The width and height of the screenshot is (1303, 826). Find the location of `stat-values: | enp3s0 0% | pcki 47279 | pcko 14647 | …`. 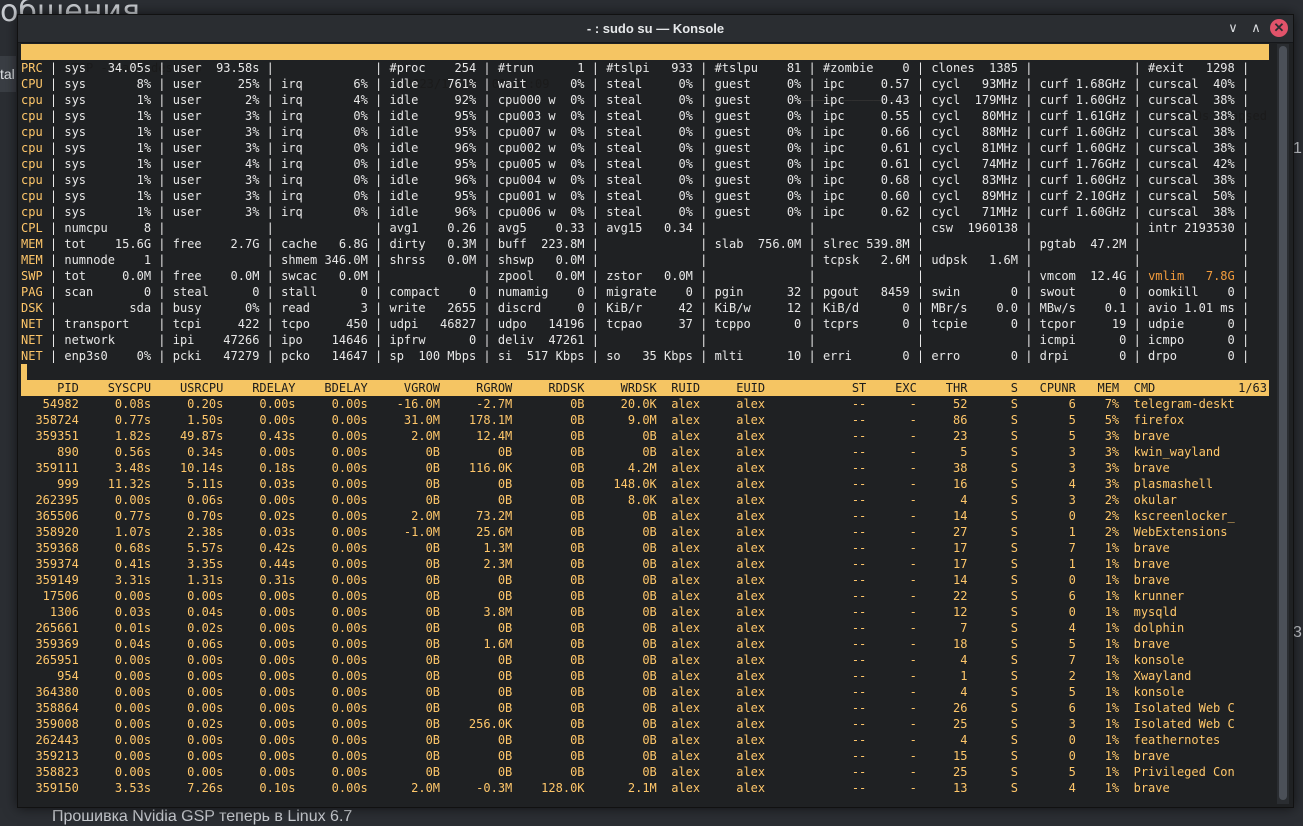

stat-values: | enp3s0 0% | pcki 47279 | pcko 14647 | … is located at coordinates (646, 356).